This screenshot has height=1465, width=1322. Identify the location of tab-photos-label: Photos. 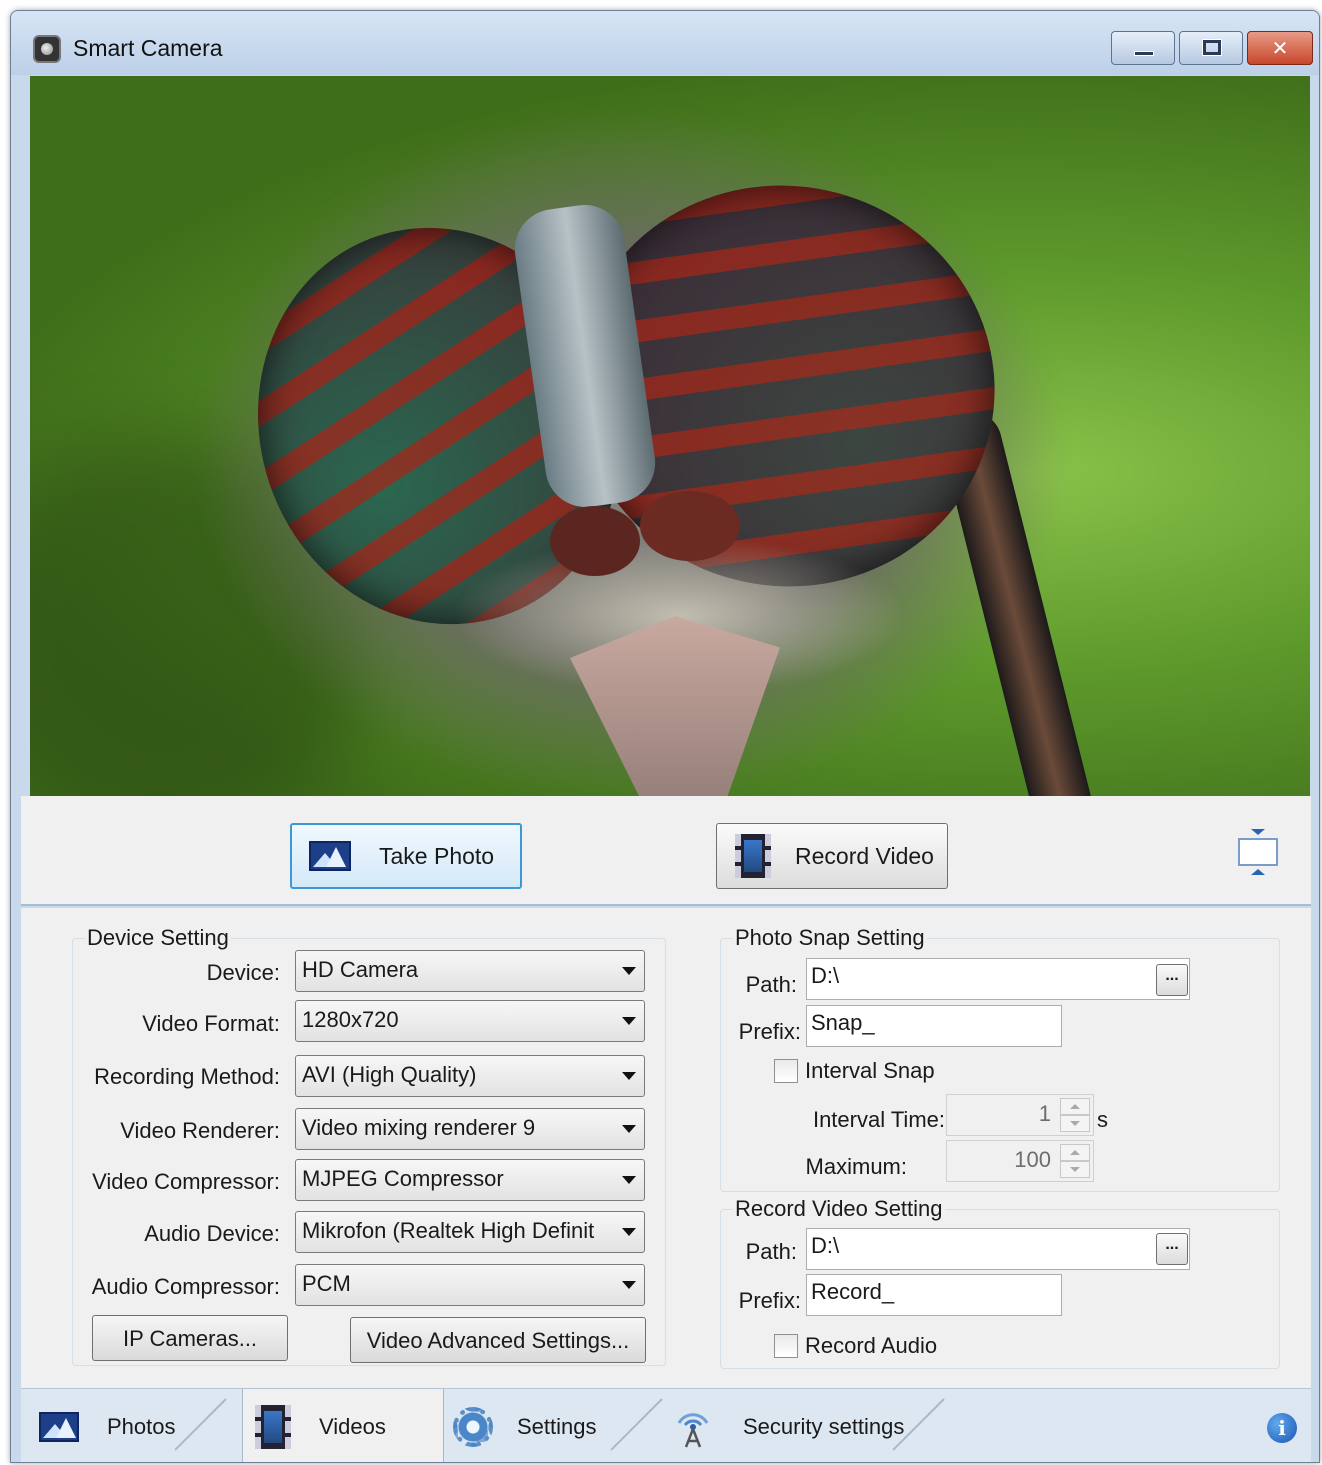
(141, 1426).